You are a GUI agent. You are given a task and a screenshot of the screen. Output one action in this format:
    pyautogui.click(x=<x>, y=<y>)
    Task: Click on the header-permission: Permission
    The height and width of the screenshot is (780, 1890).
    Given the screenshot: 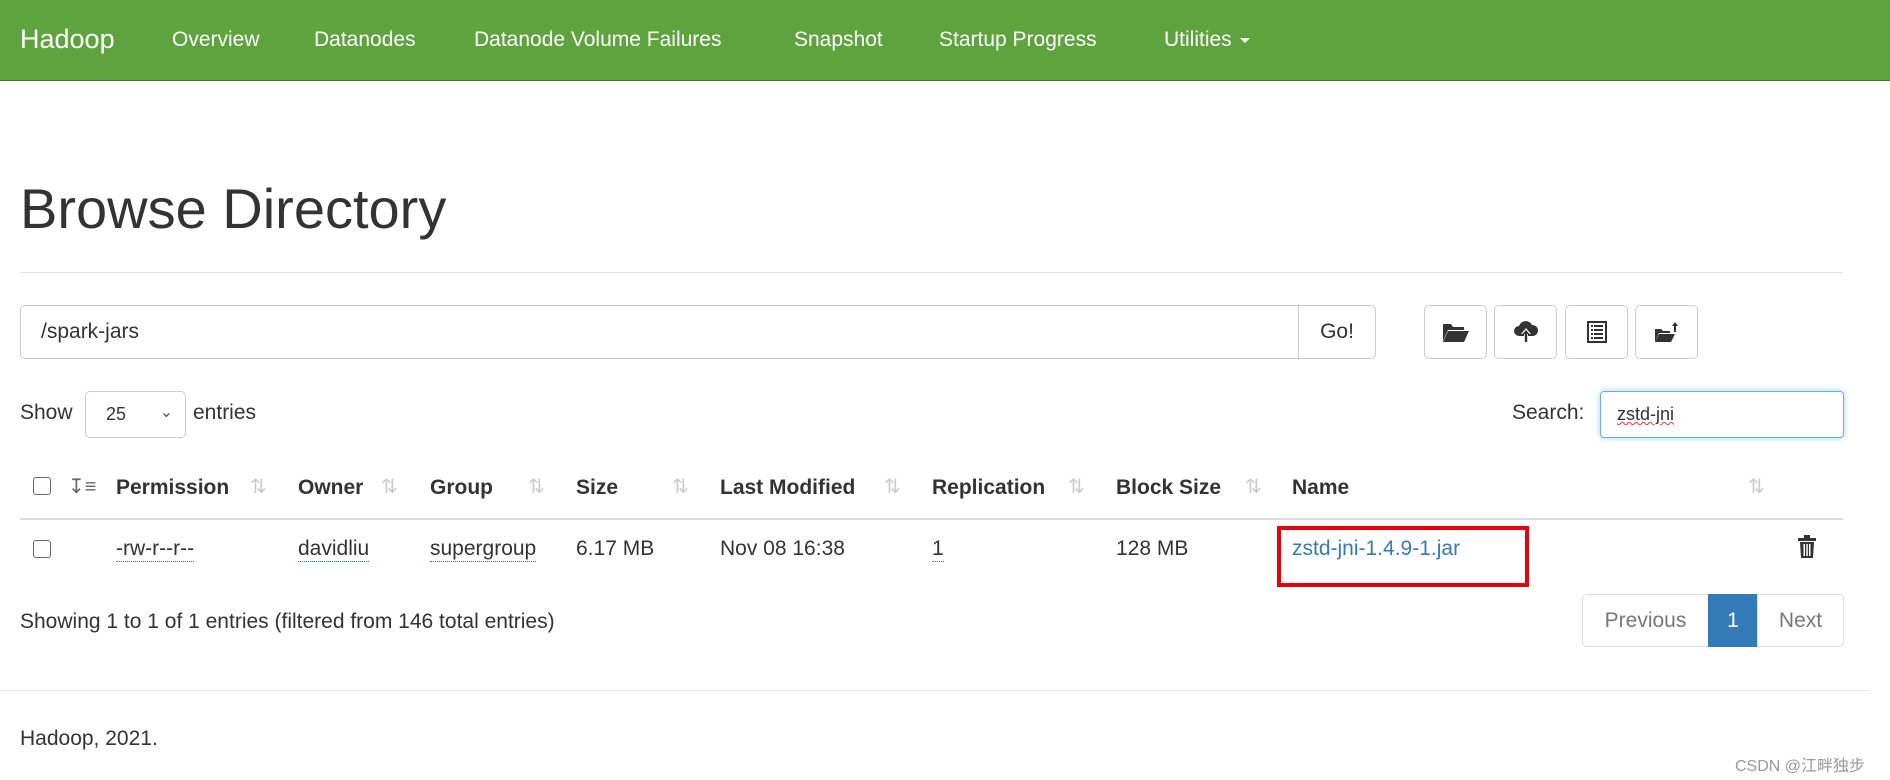 What is the action you would take?
    pyautogui.click(x=172, y=488)
    